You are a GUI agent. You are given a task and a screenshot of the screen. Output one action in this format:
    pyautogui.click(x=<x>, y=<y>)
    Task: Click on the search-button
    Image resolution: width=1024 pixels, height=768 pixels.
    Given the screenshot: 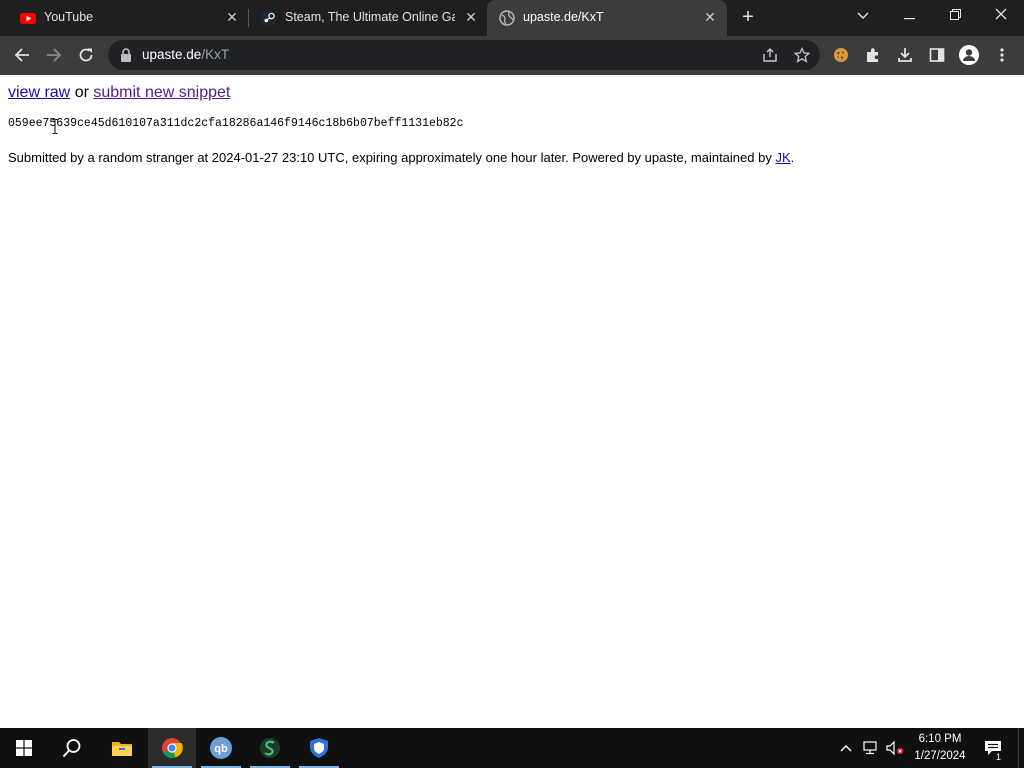 What is the action you would take?
    pyautogui.click(x=72, y=748)
    